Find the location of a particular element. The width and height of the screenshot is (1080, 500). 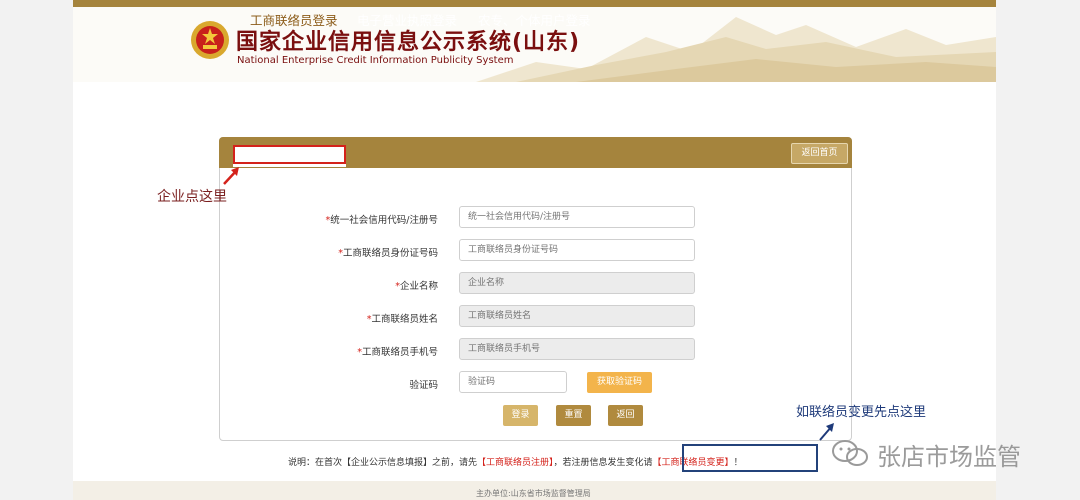

phone-input is located at coordinates (577, 349).